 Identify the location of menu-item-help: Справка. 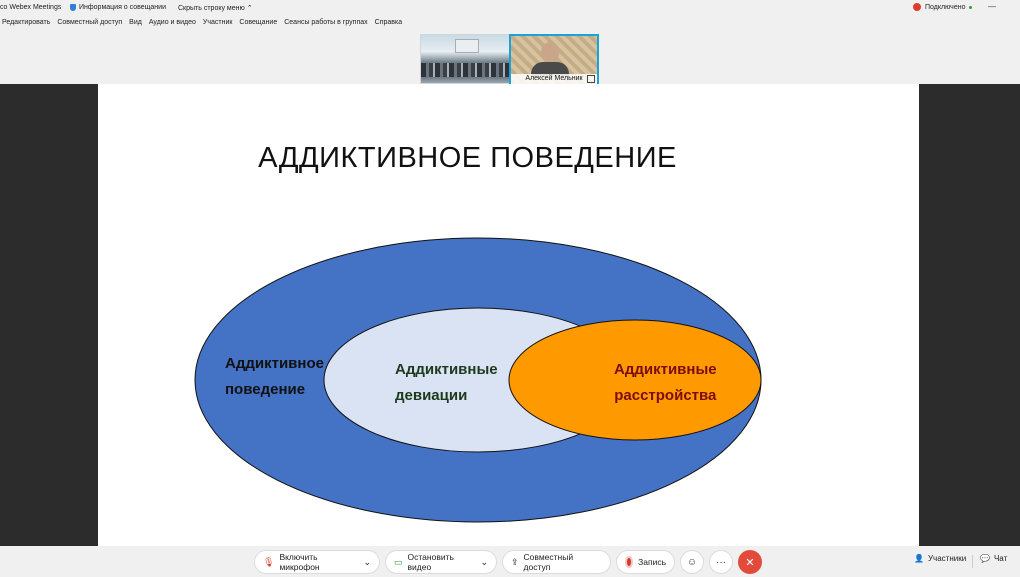
(388, 25).